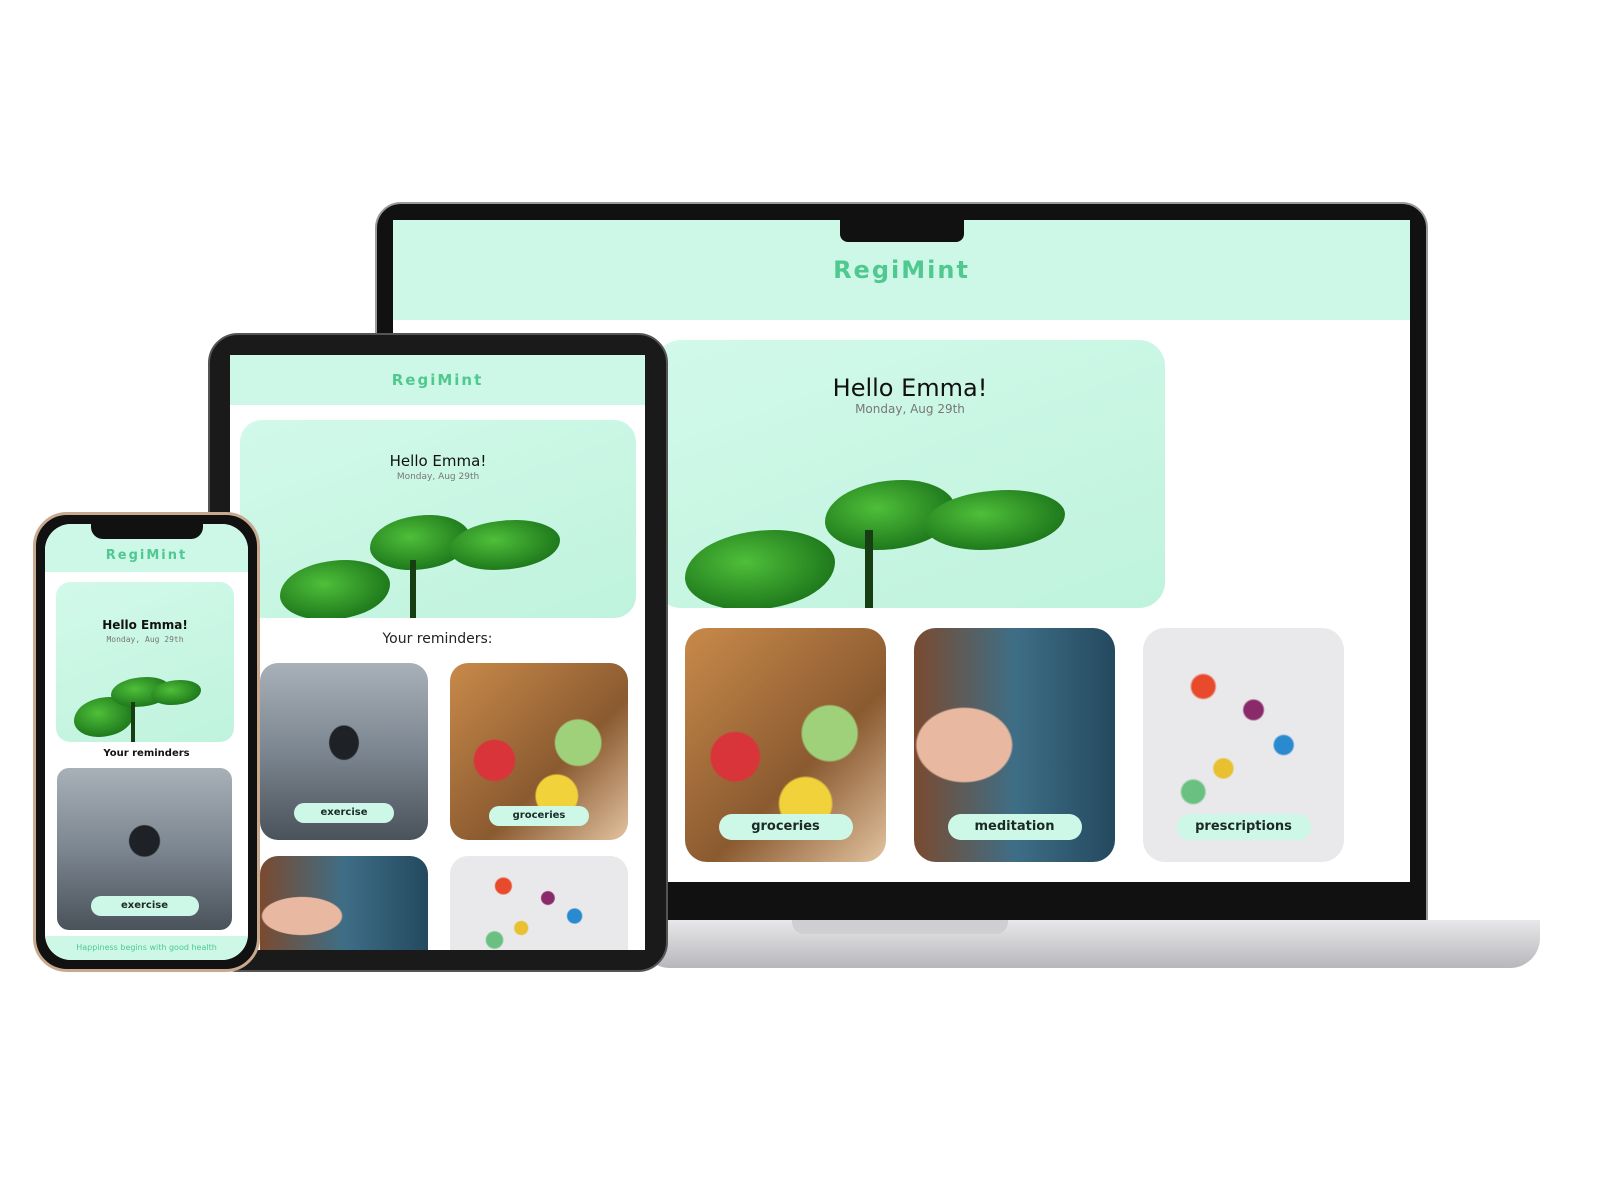 The image size is (1600, 1200). I want to click on reminder-card-meditation, so click(344, 903).